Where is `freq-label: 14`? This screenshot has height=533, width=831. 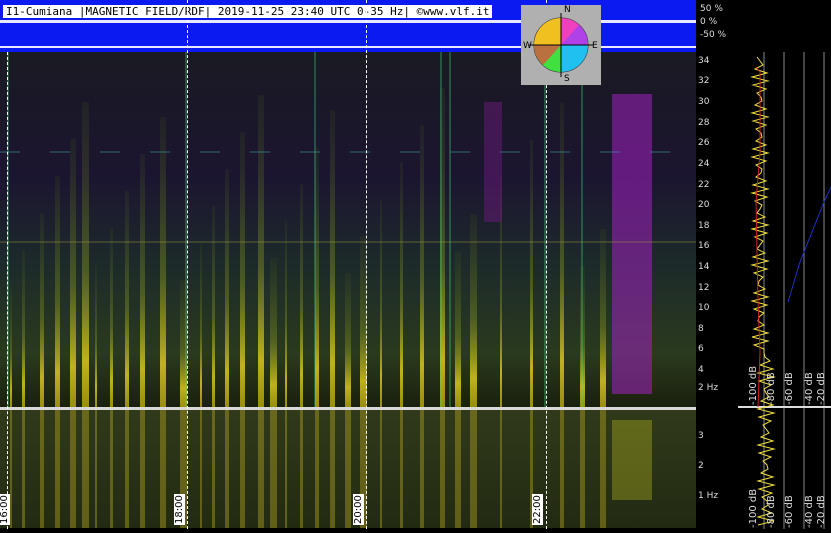 freq-label: 14 is located at coordinates (704, 267).